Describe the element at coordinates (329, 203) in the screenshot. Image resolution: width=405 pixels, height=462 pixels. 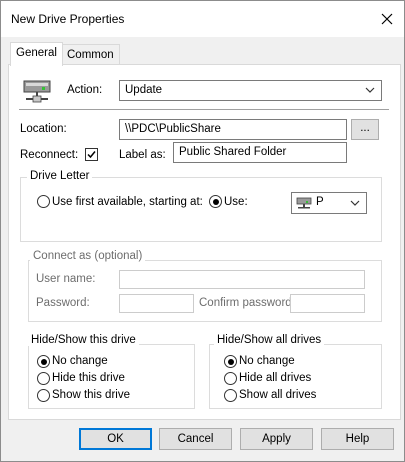
I see `drive-letter-dropdown: P` at that location.